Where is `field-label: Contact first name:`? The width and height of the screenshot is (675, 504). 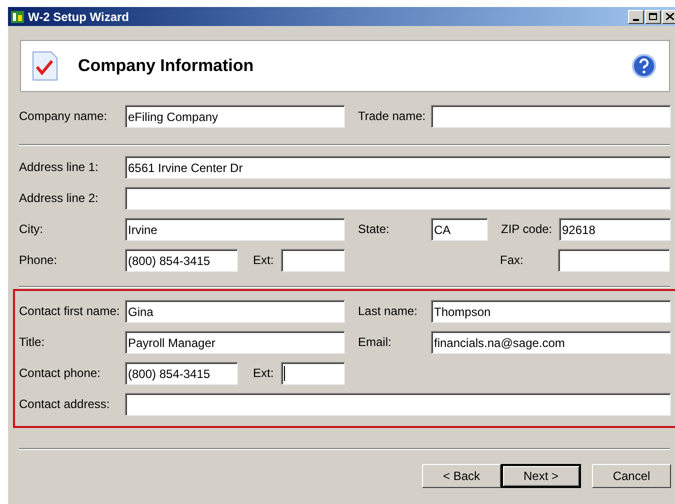
field-label: Contact first name: is located at coordinates (69, 311).